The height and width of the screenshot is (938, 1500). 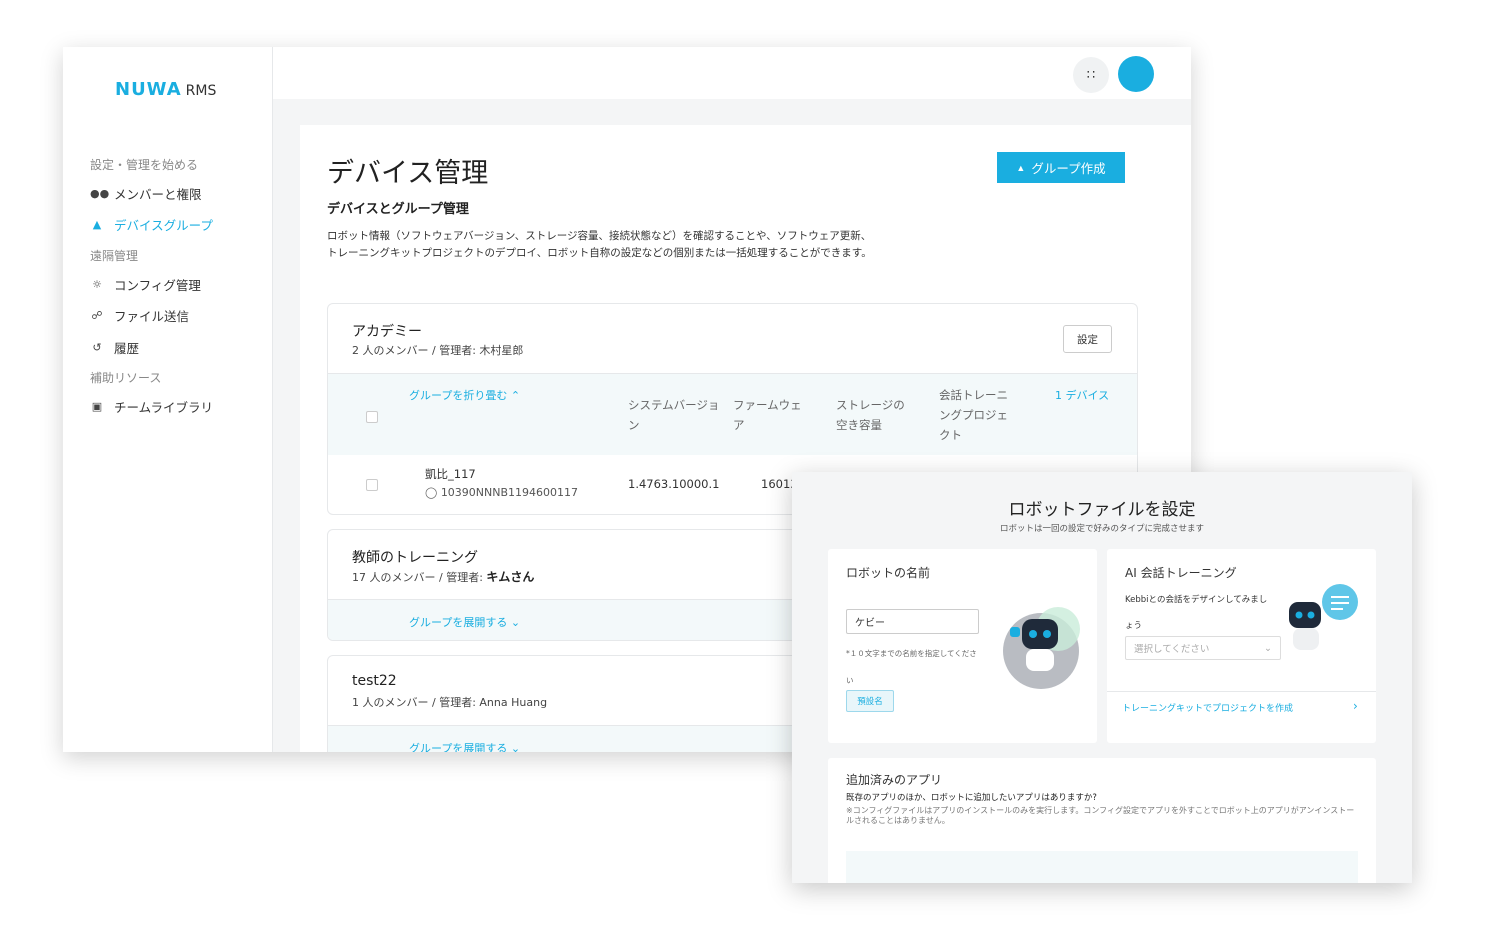 What do you see at coordinates (146, 193) in the screenshot?
I see `sidebar-item-members: ●● メンバーと権限` at bounding box center [146, 193].